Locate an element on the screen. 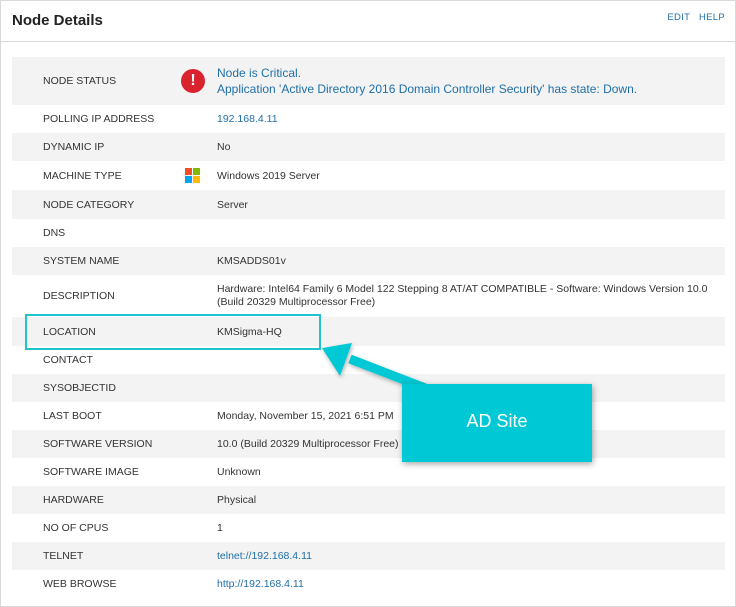 The height and width of the screenshot is (607, 736). callout-arrow is located at coordinates (374, 368).